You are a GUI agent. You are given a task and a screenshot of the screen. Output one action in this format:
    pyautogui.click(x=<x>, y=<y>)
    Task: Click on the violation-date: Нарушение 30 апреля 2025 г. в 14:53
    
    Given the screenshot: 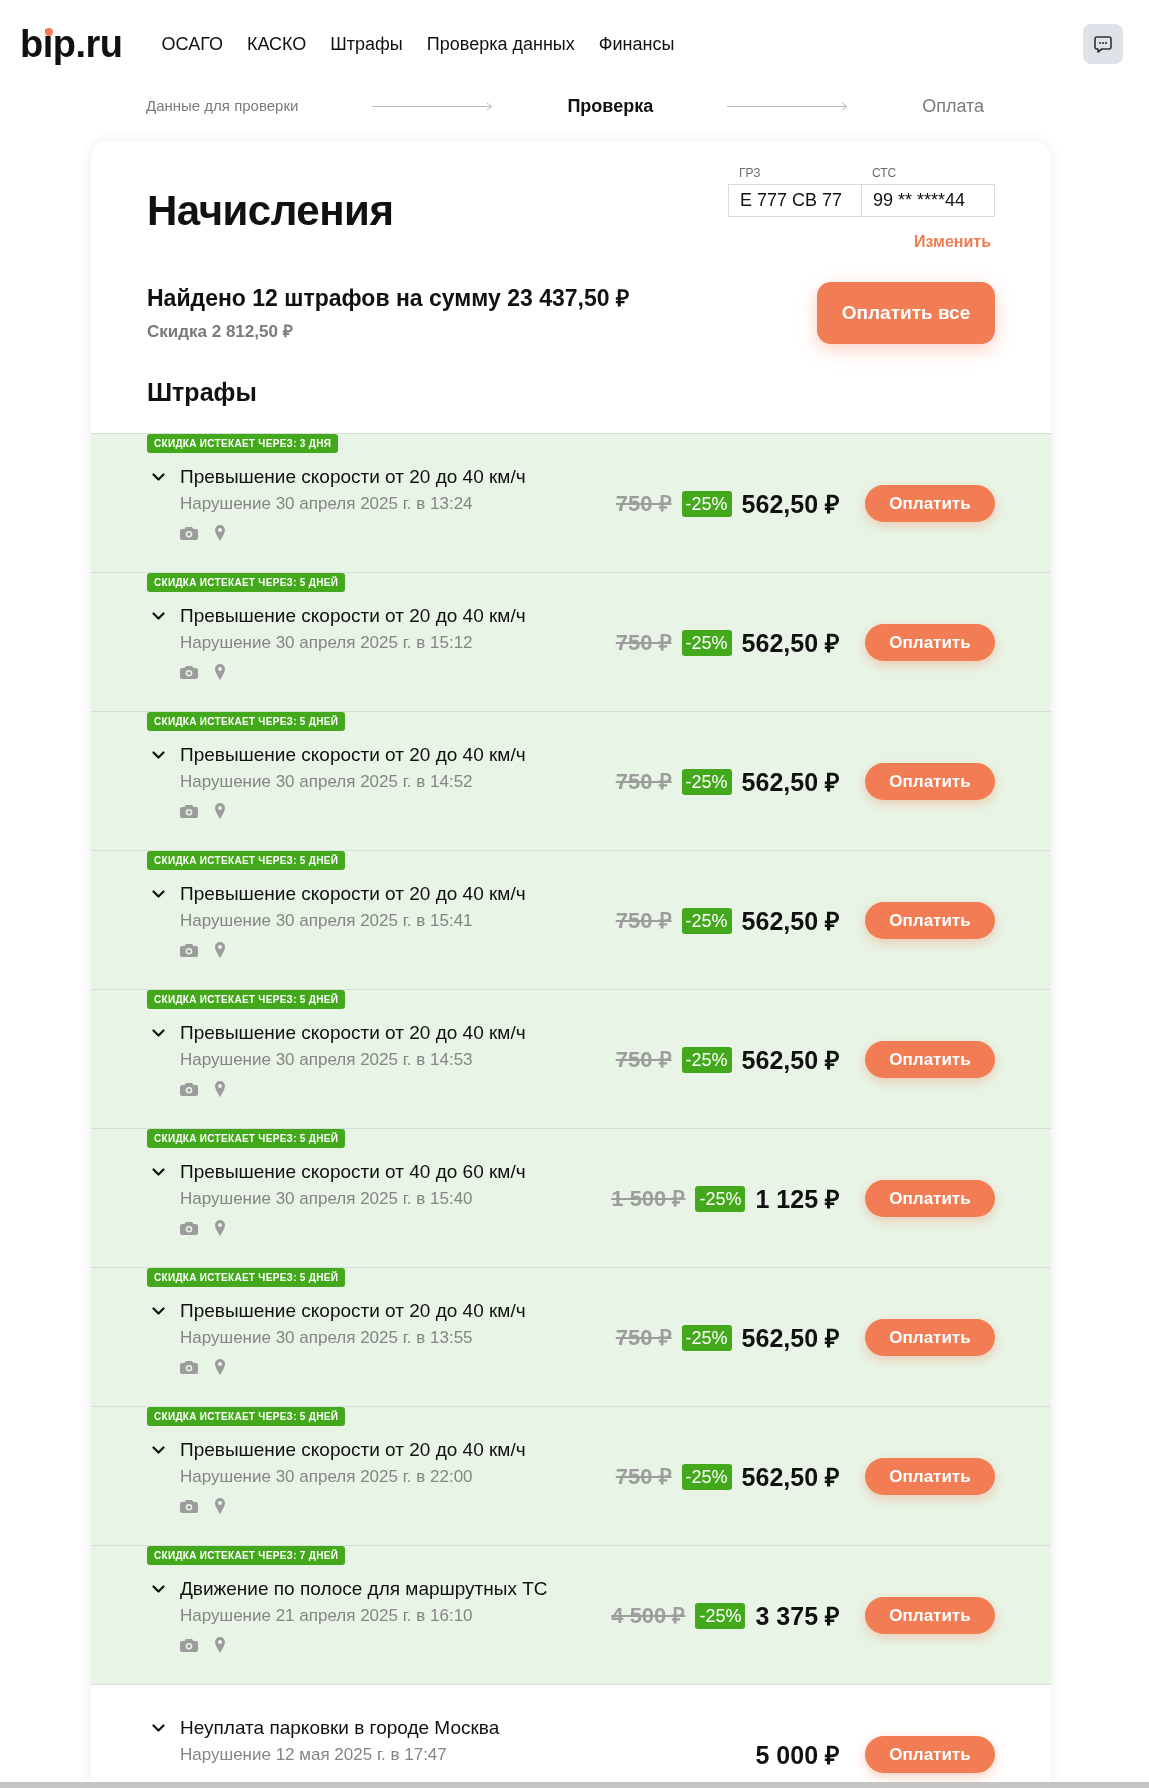 What is the action you would take?
    pyautogui.click(x=327, y=1060)
    